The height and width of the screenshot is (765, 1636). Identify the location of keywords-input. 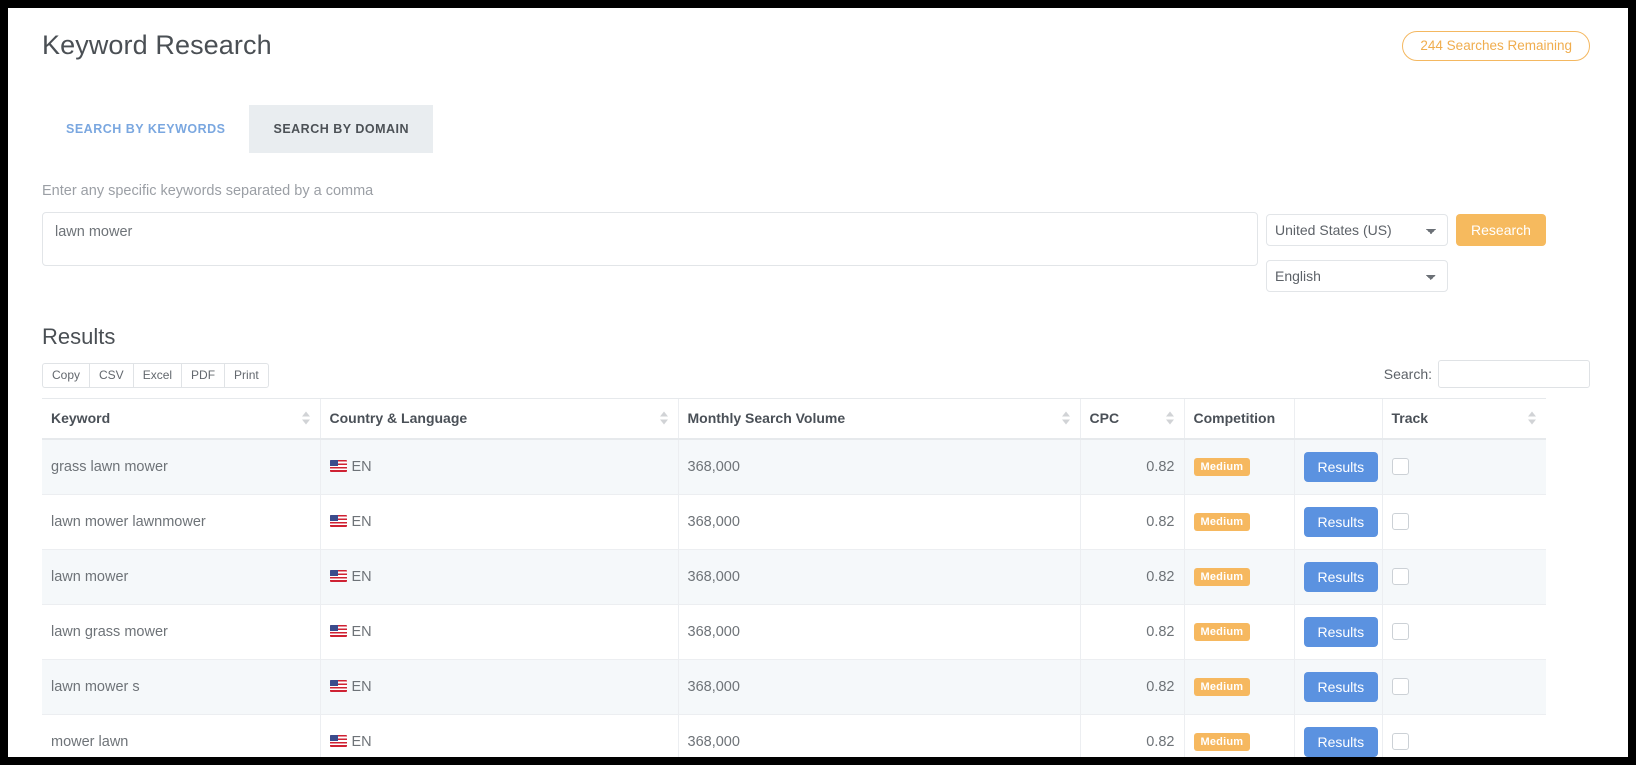
(650, 239).